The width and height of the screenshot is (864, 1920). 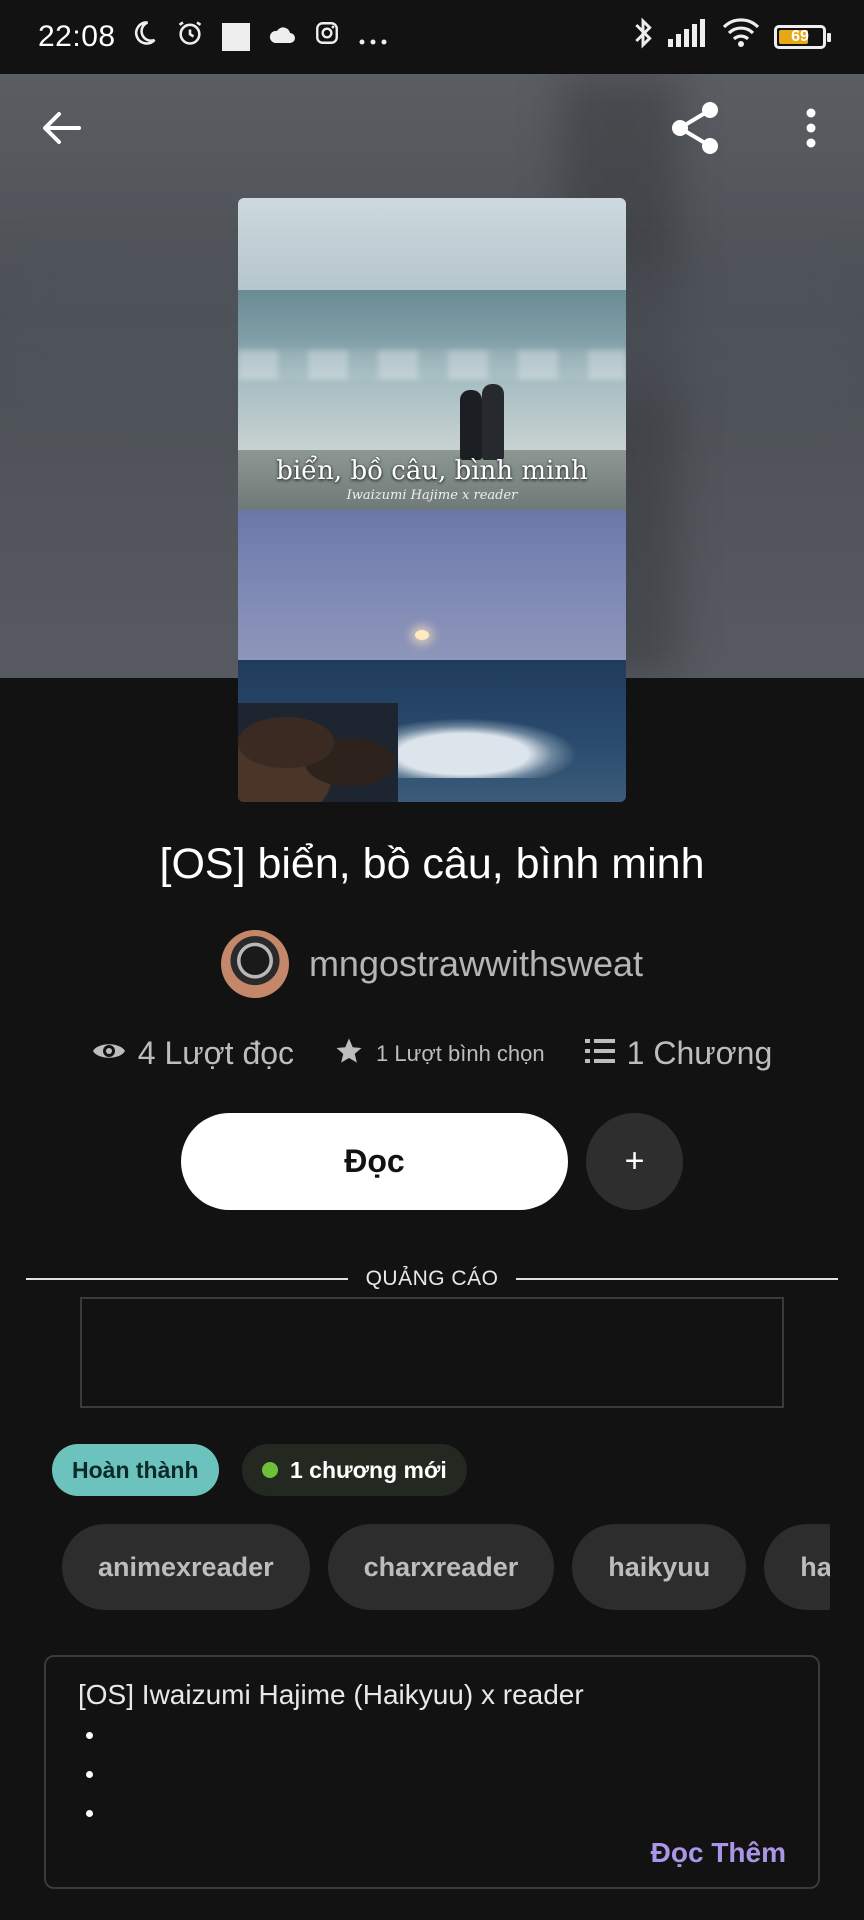 I want to click on status-icons-left, so click(x=259, y=37).